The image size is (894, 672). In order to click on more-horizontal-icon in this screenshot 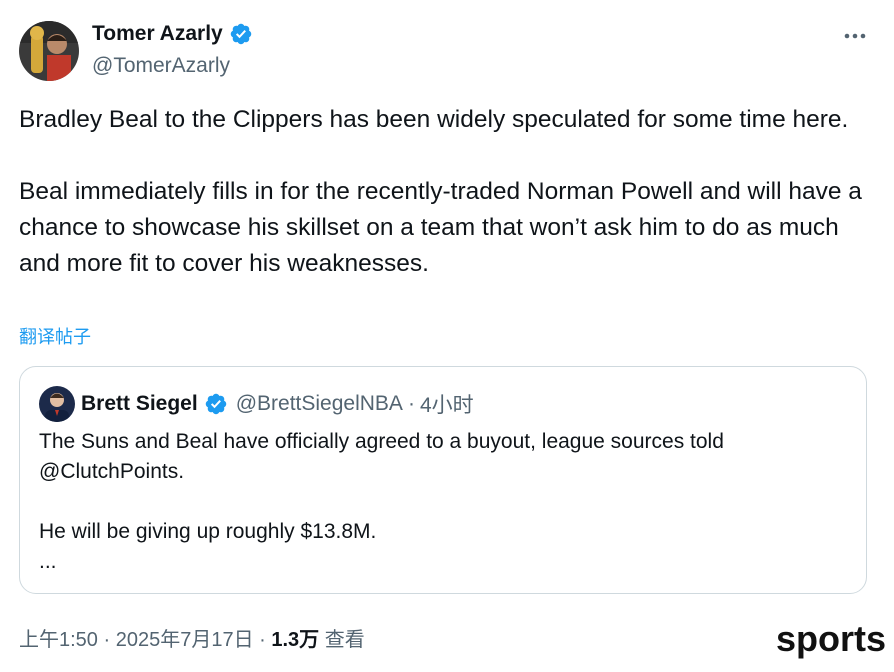, I will do `click(855, 36)`.